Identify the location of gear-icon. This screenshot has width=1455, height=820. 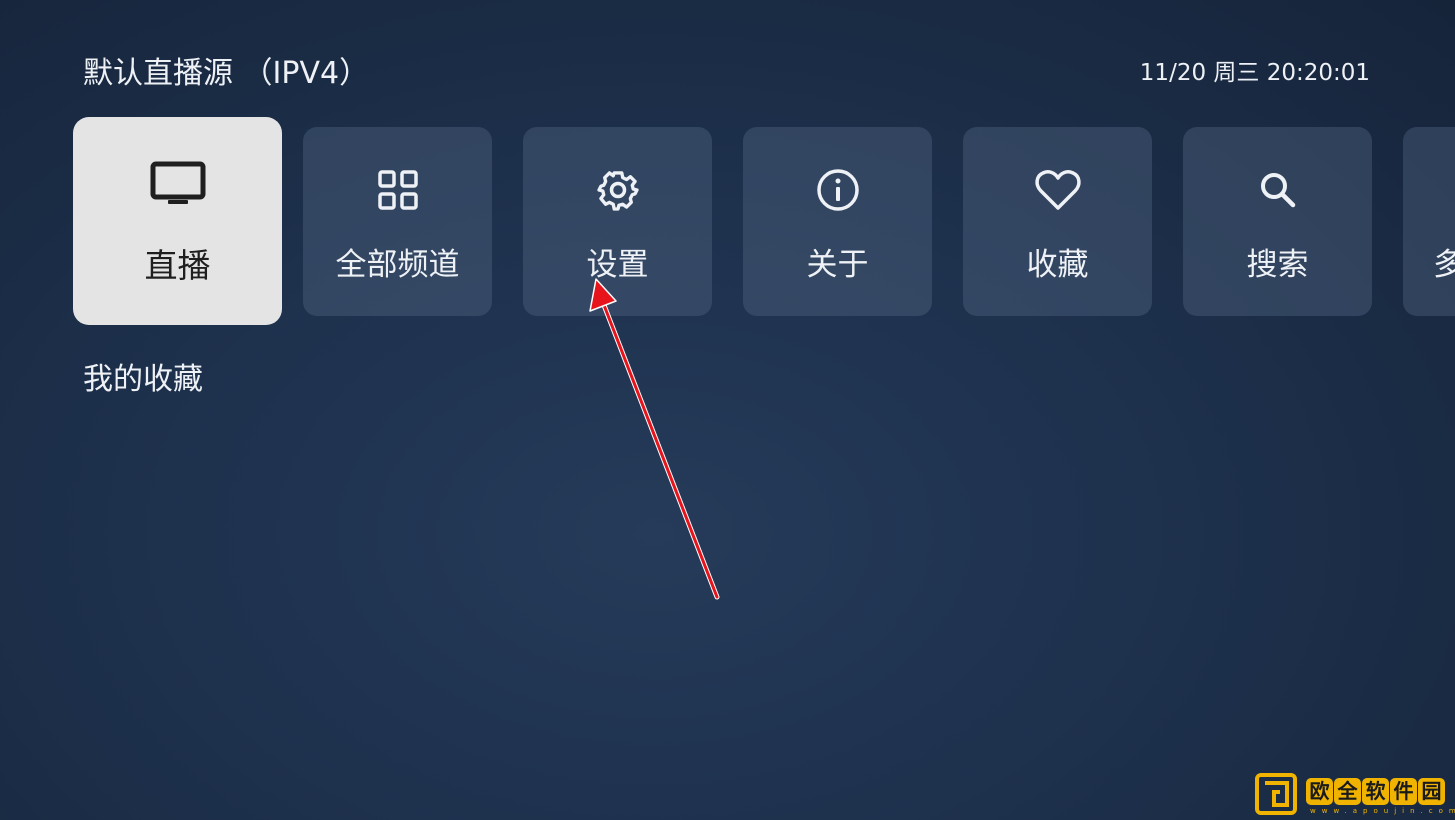
(617, 190).